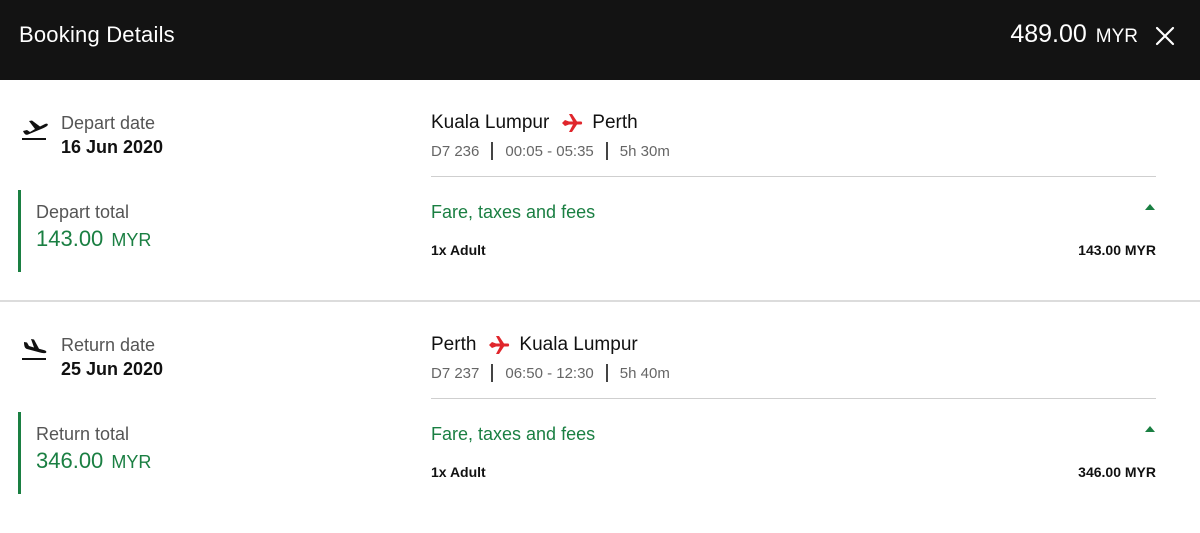 The width and height of the screenshot is (1200, 533). I want to click on depart-total-value: 143.00 MYR, so click(93, 239).